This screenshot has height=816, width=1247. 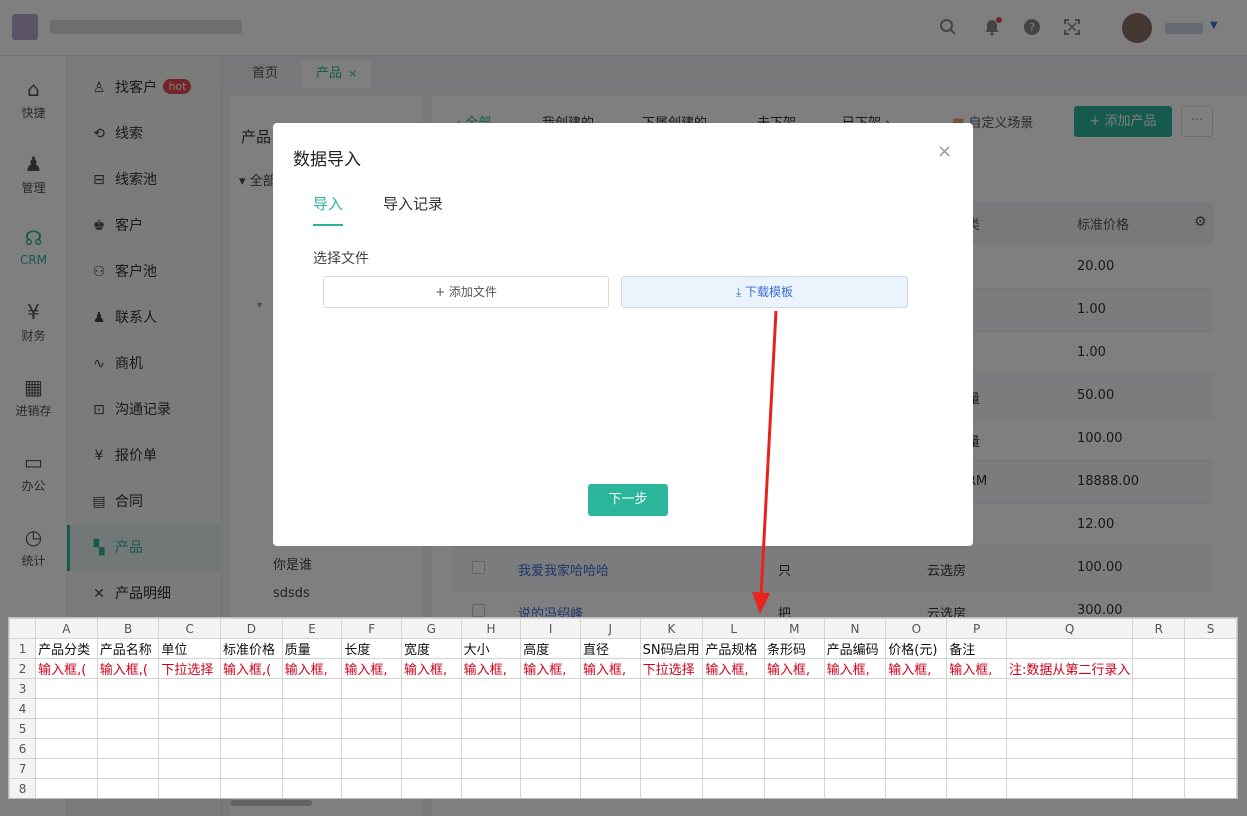 I want to click on close-icon: ×, so click(x=944, y=151).